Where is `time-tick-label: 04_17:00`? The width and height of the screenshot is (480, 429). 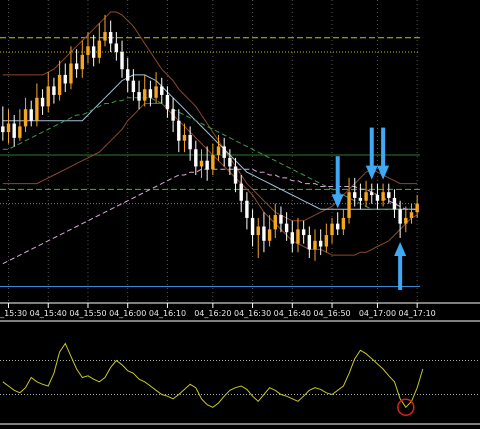
time-tick-label: 04_17:00 is located at coordinates (377, 313).